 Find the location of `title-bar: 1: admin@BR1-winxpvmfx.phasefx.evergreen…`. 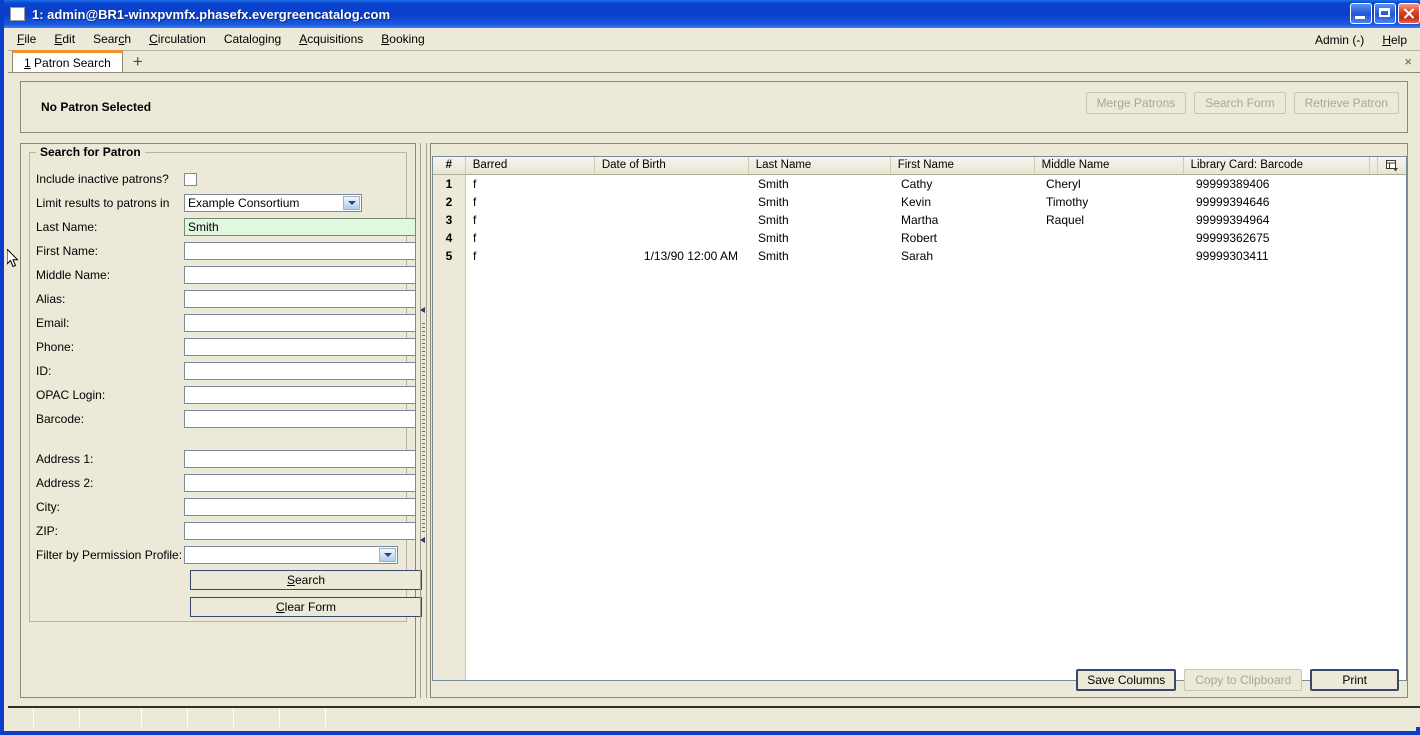

title-bar: 1: admin@BR1-winxpvmfx.phasefx.evergreen… is located at coordinates (712, 14).